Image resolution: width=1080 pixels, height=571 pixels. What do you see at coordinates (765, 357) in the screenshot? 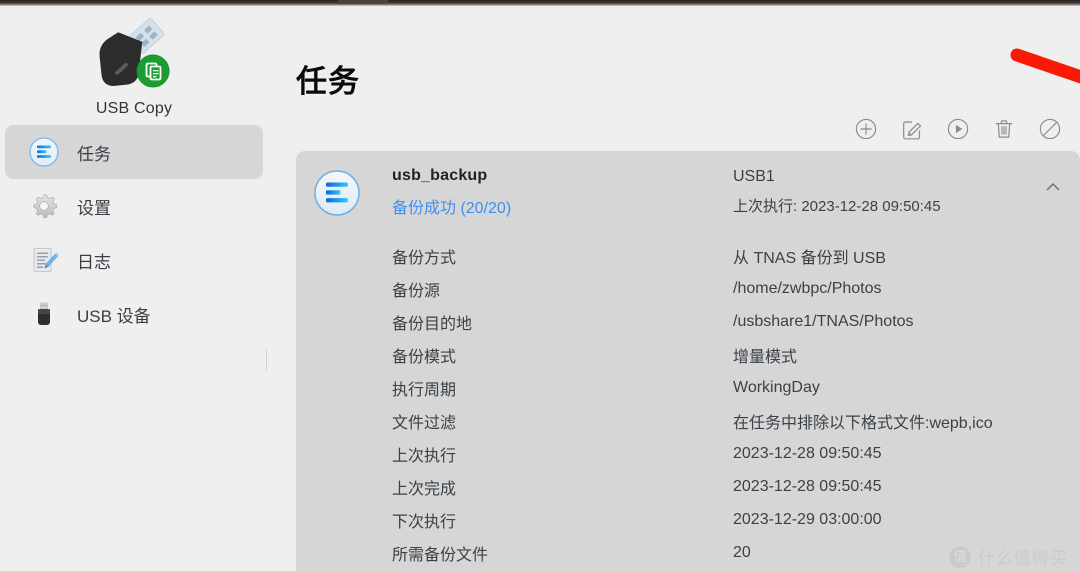
I see `detail-value: 增量模式` at bounding box center [765, 357].